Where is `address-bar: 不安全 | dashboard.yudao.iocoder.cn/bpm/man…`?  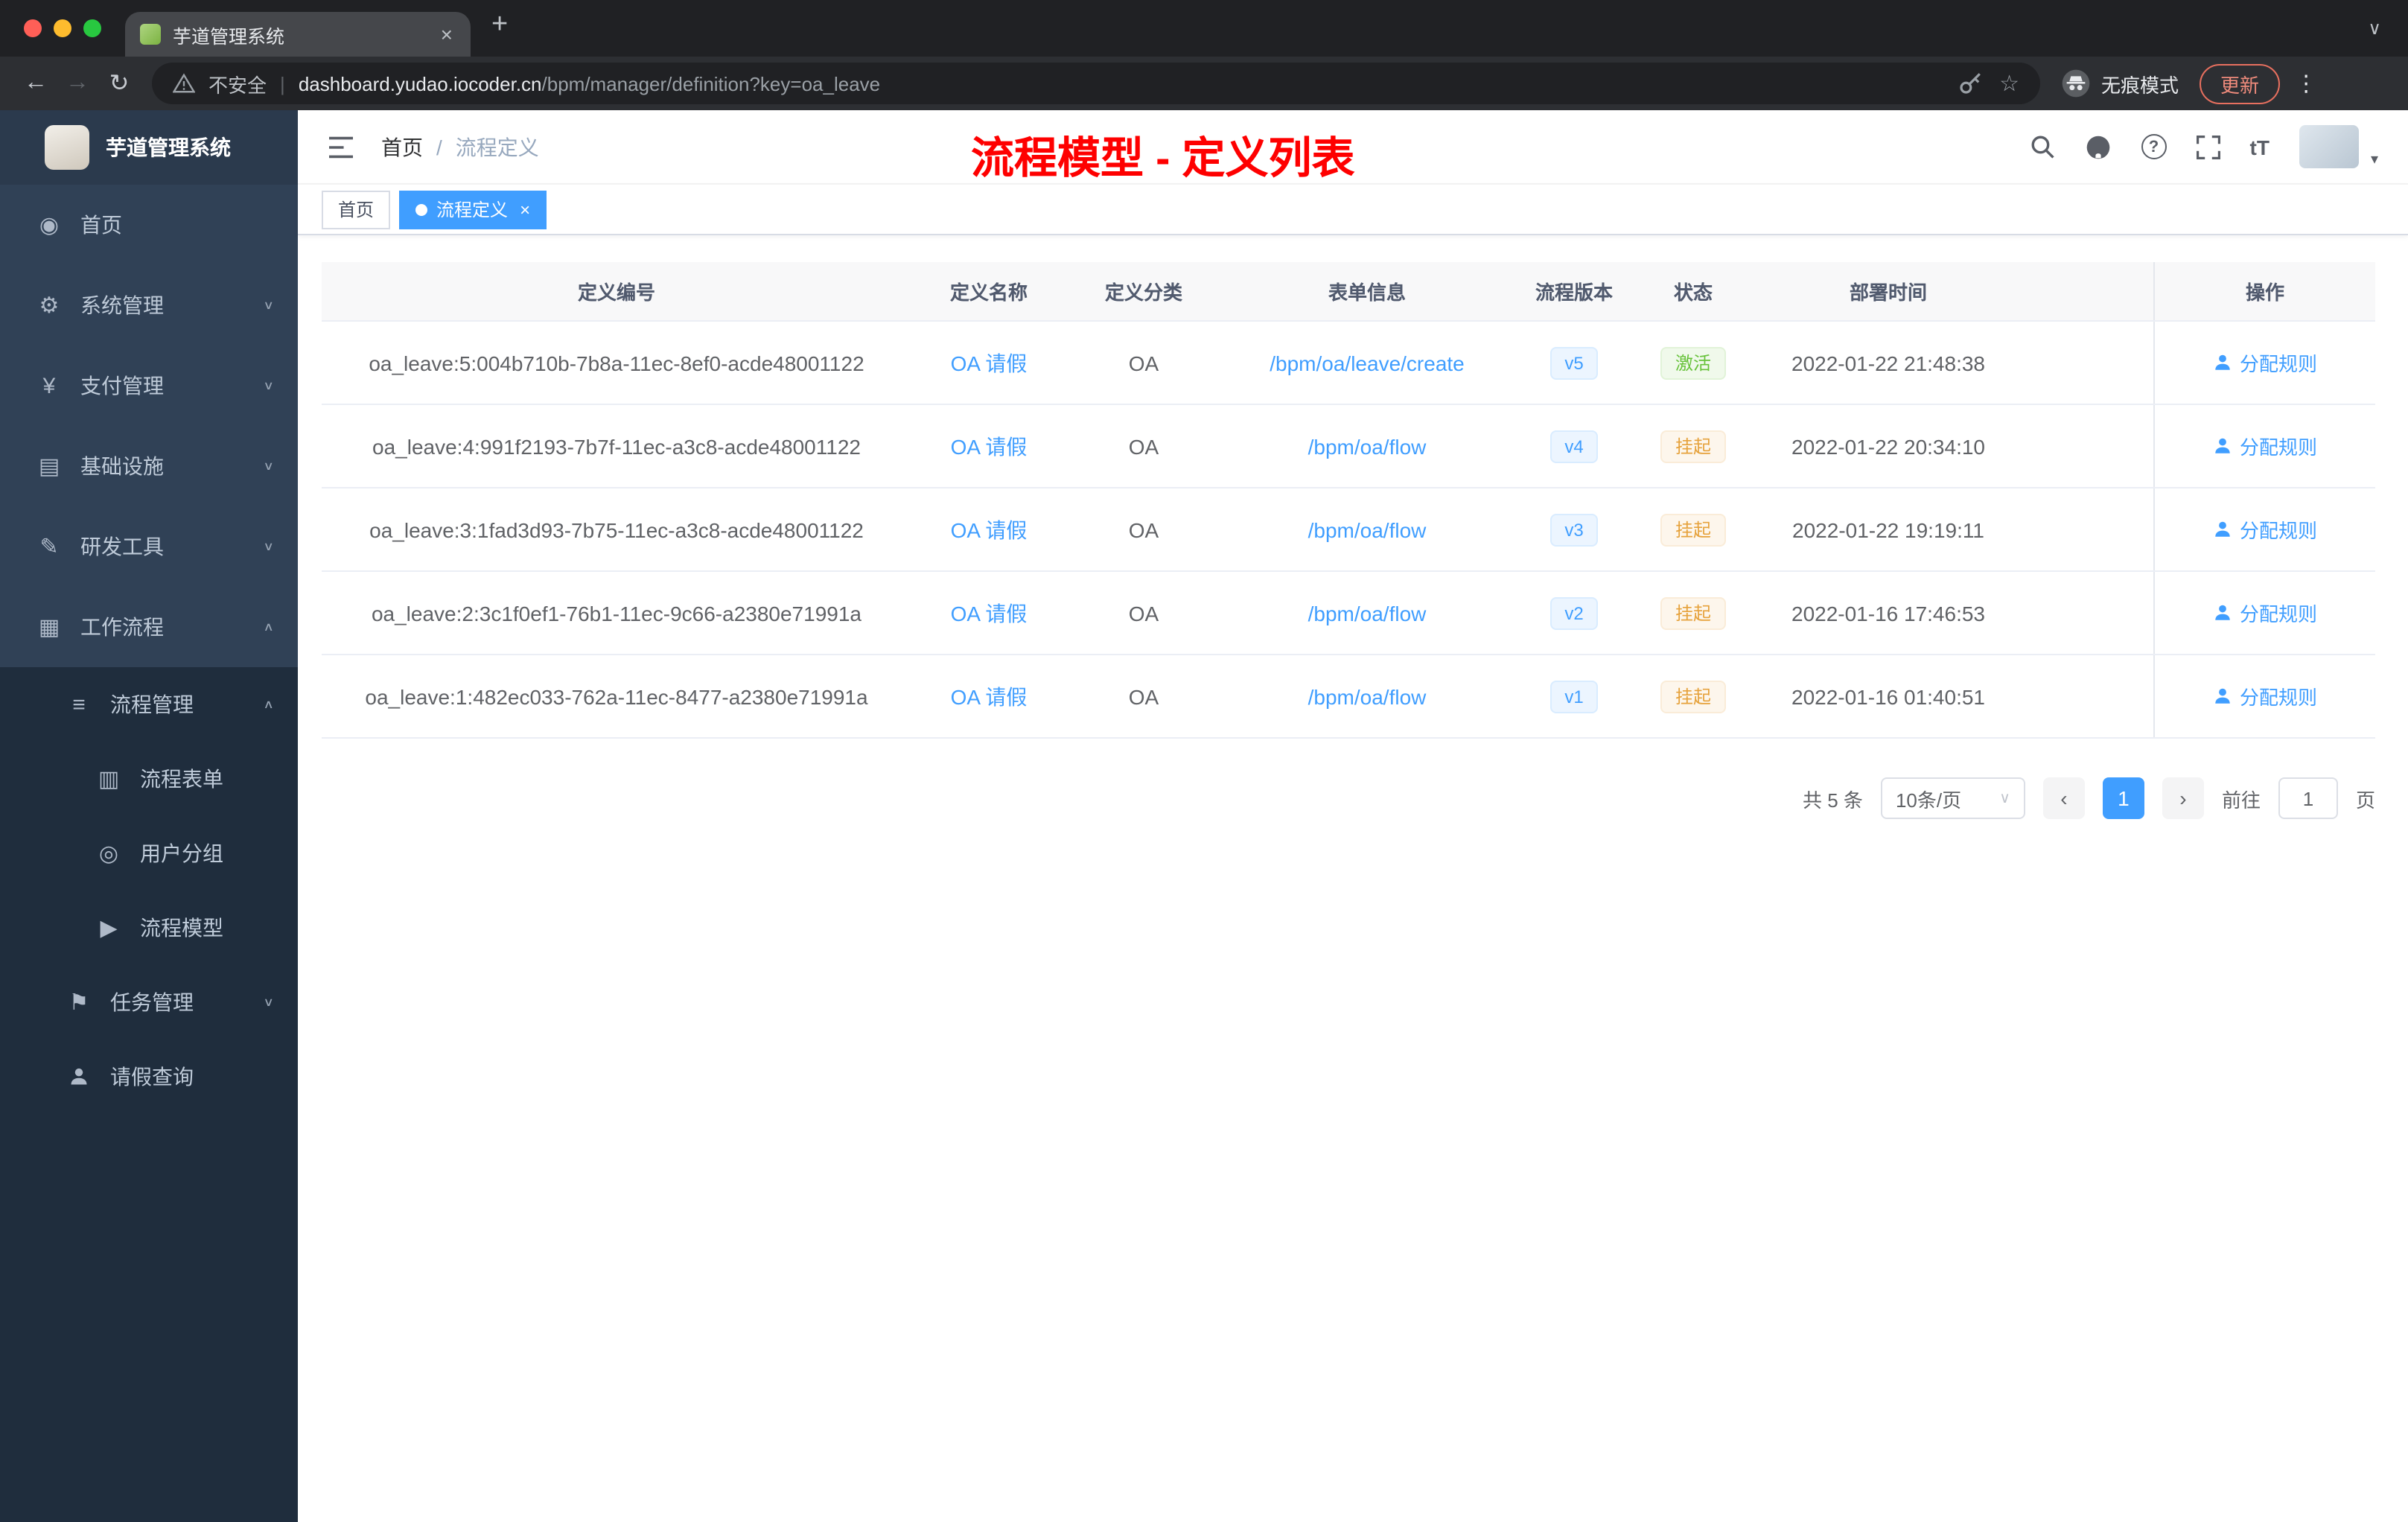
address-bar: 不安全 | dashboard.yudao.iocoder.cn/bpm/man… is located at coordinates (1096, 83).